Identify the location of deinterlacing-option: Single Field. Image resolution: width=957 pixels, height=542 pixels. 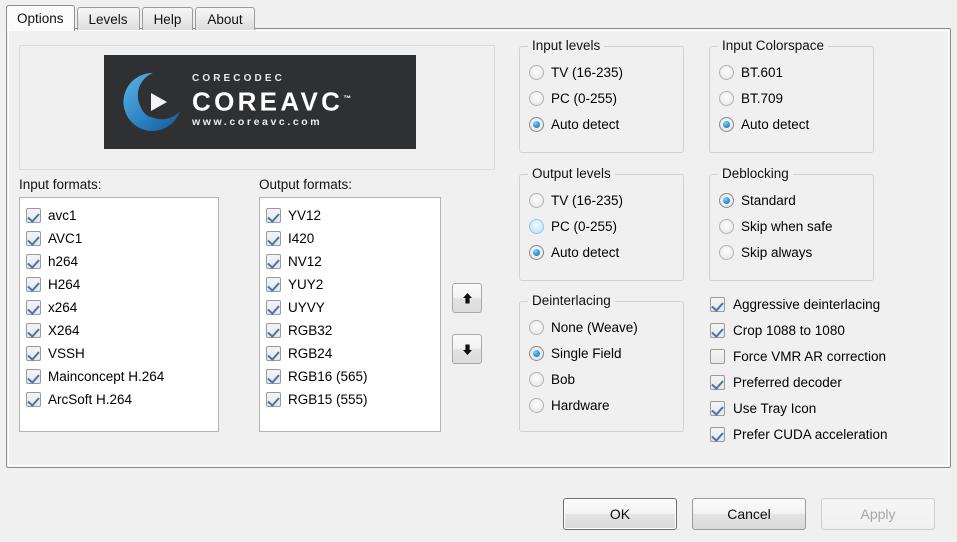
(601, 353).